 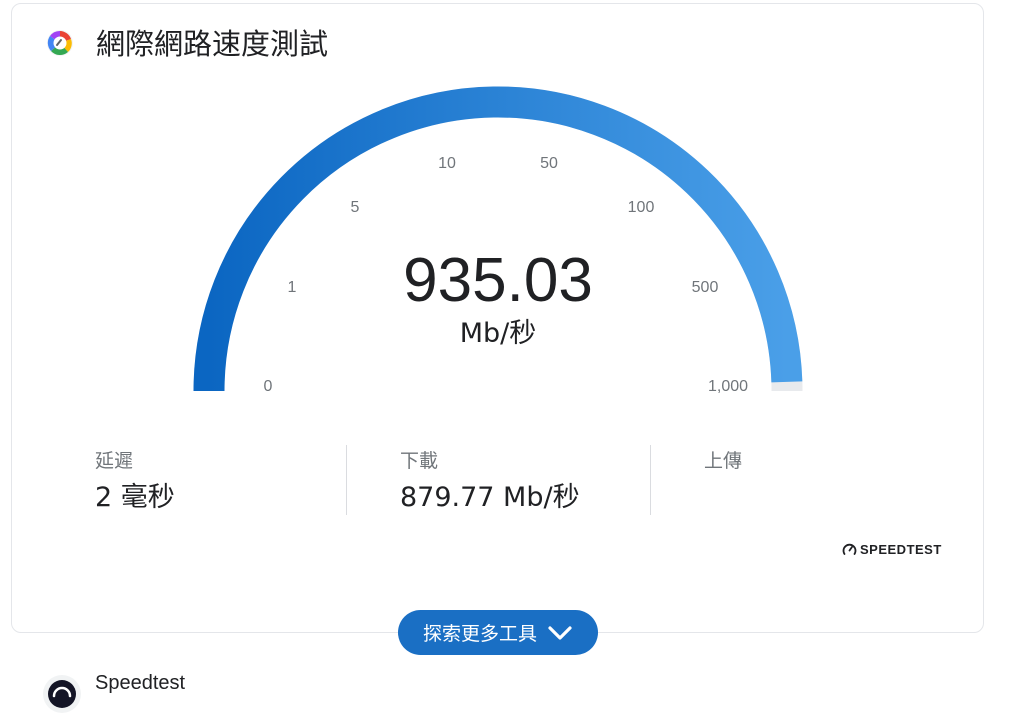 What do you see at coordinates (723, 461) in the screenshot?
I see `upload-label: 上傳` at bounding box center [723, 461].